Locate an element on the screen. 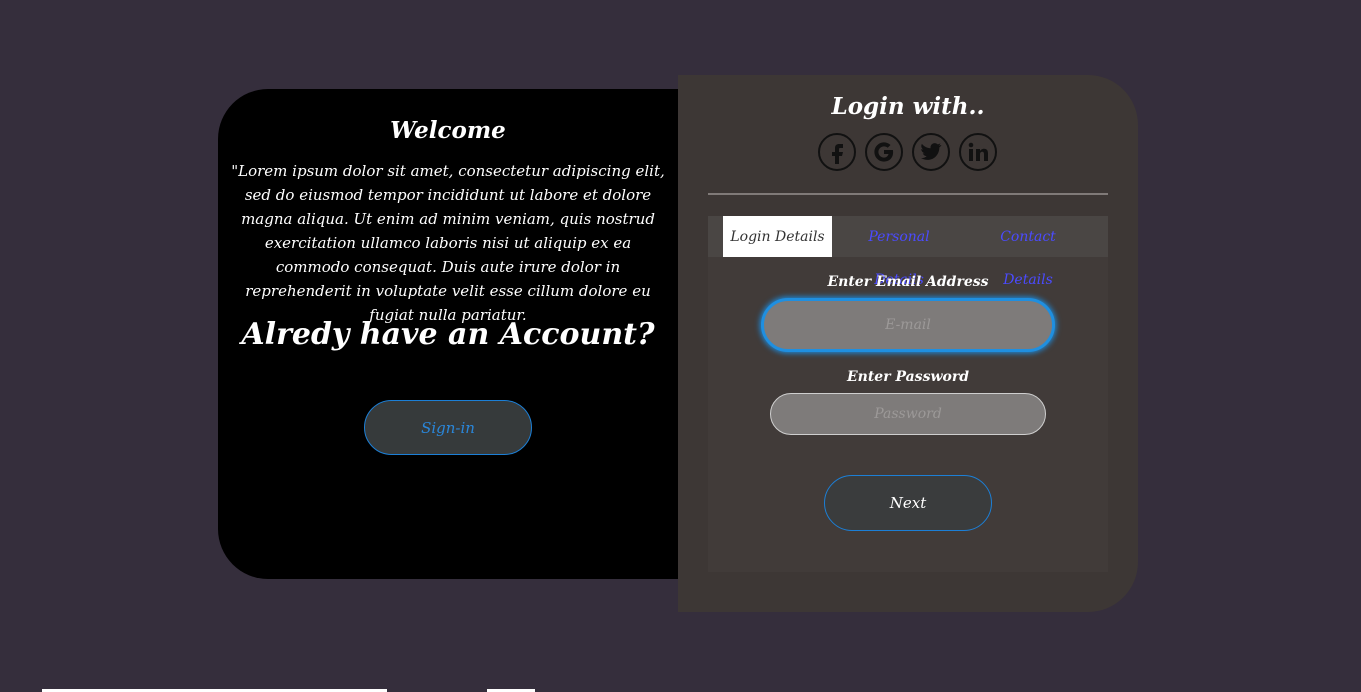  social-login-row is located at coordinates (908, 153).